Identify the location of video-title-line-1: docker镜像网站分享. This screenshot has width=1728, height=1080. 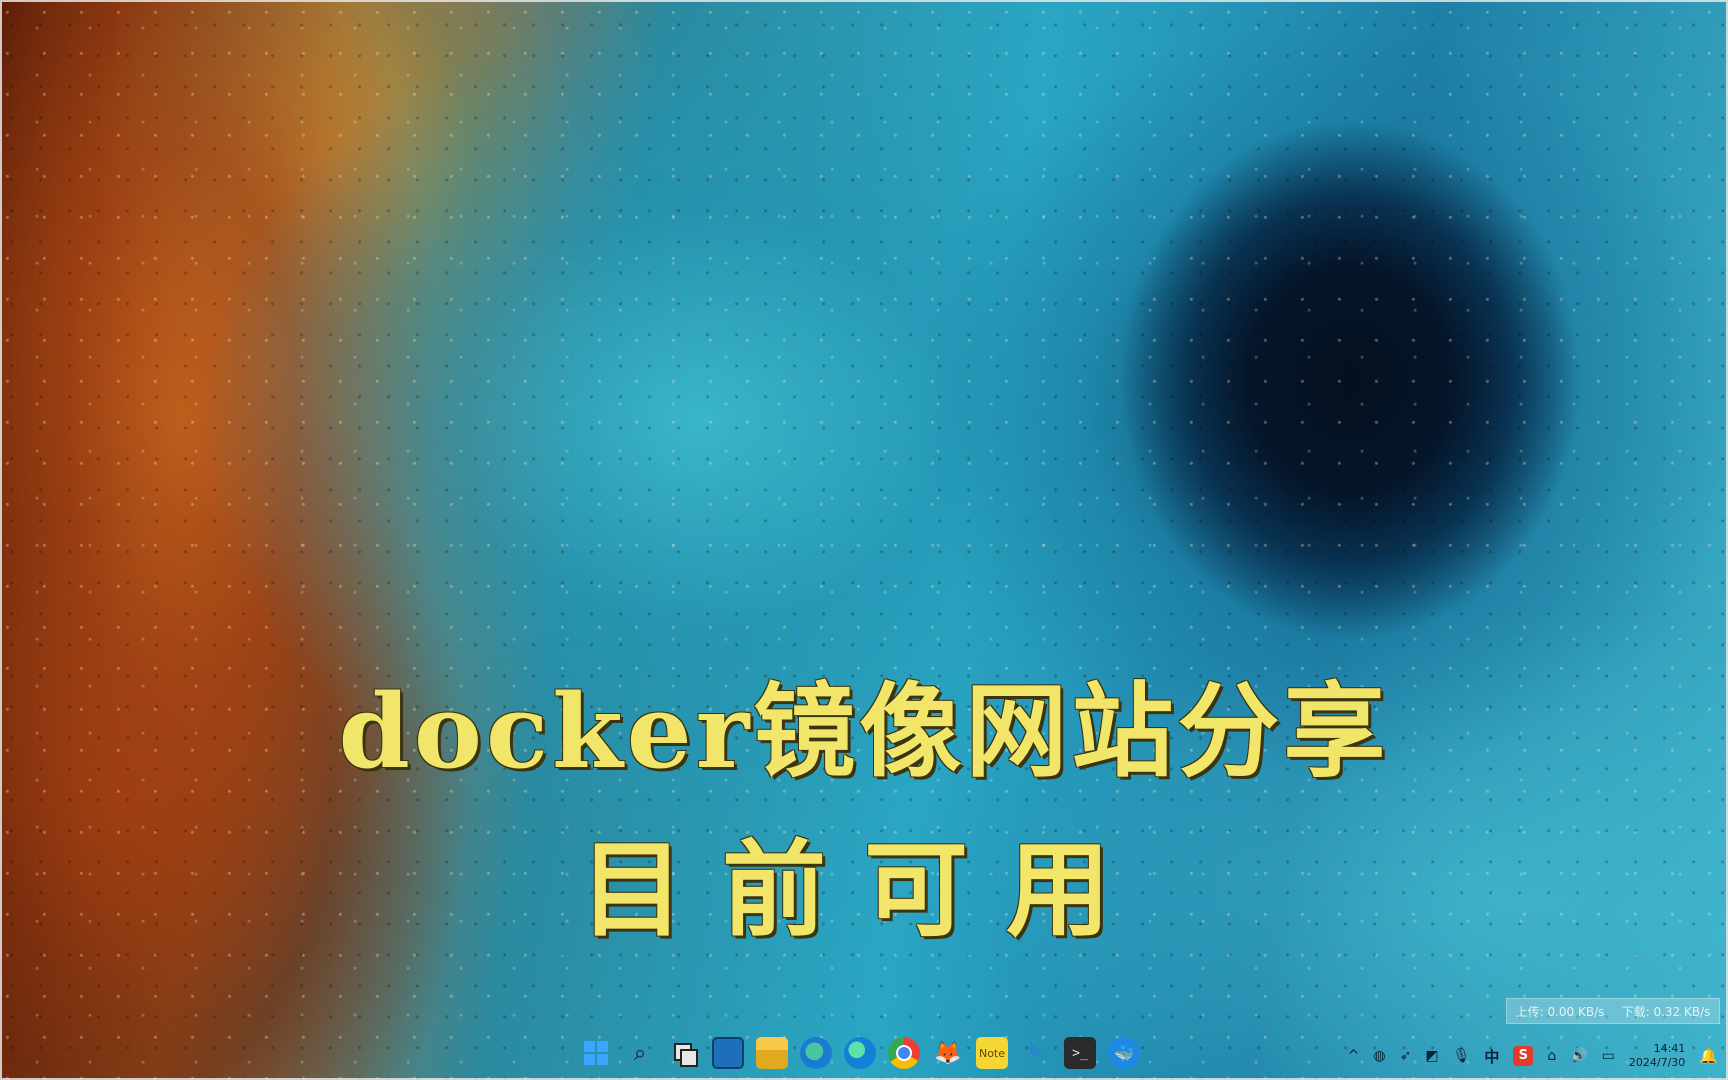
(864, 732).